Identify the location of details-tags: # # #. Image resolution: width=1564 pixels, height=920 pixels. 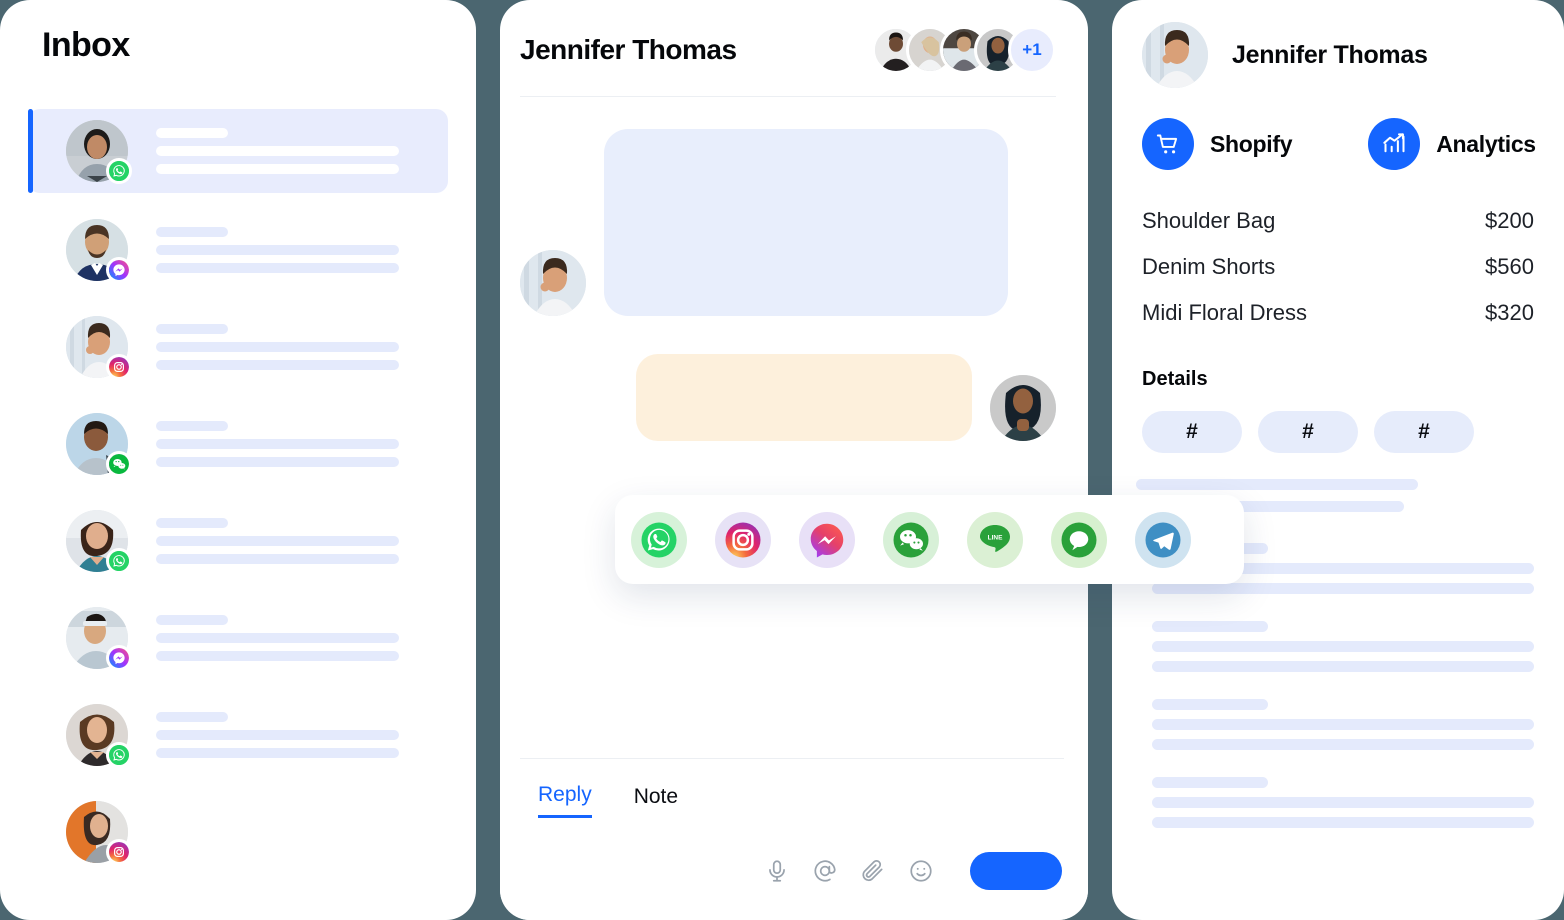
(1338, 422).